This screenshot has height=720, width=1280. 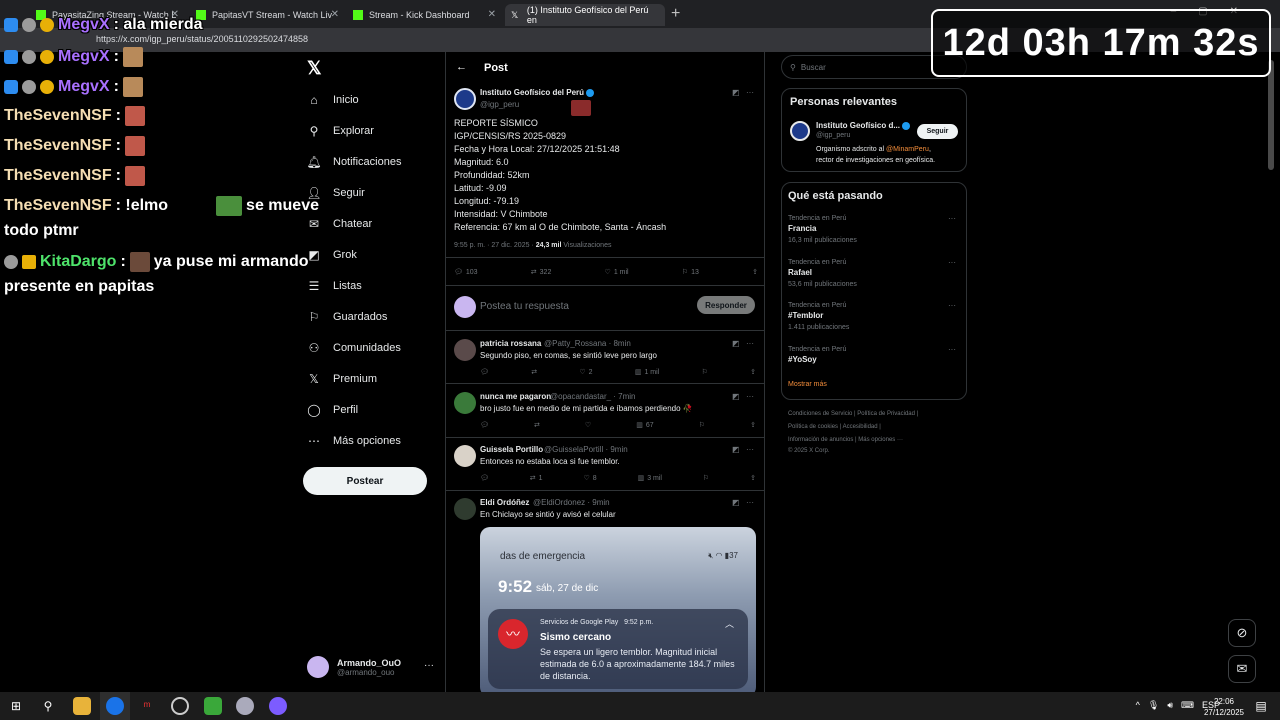 I want to click on account-switcher: Armando_OuO @armando_ouo, so click(x=354, y=667).